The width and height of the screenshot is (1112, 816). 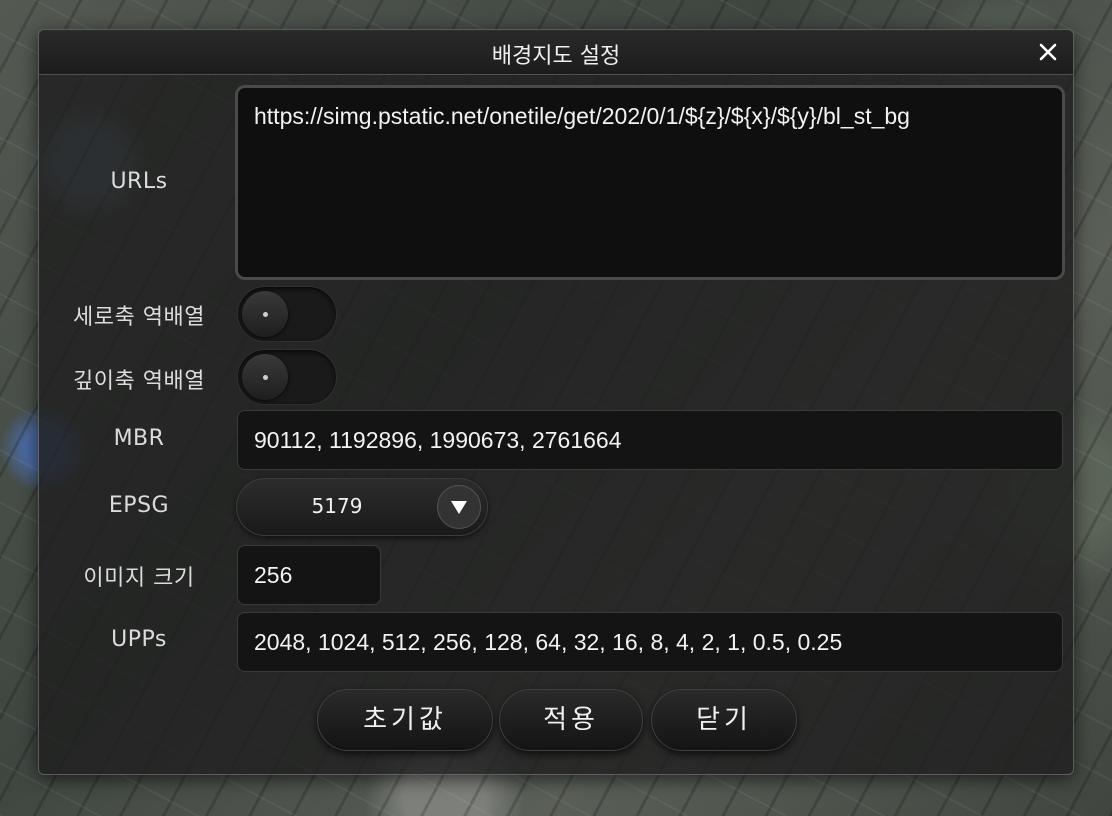 I want to click on urls-label: URLs, so click(x=139, y=181).